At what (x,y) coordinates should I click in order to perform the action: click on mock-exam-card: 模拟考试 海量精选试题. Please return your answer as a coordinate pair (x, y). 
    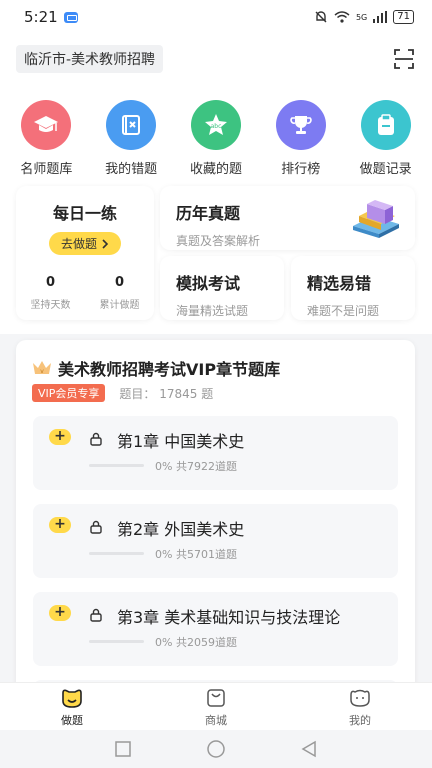
    Looking at the image, I should click on (222, 288).